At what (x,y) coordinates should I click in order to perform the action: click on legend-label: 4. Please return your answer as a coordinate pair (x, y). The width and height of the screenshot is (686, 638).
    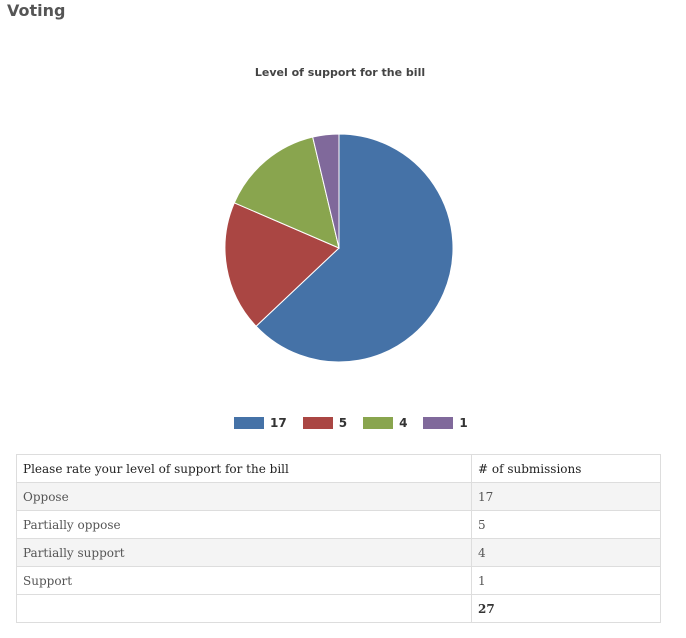
    Looking at the image, I should click on (403, 423).